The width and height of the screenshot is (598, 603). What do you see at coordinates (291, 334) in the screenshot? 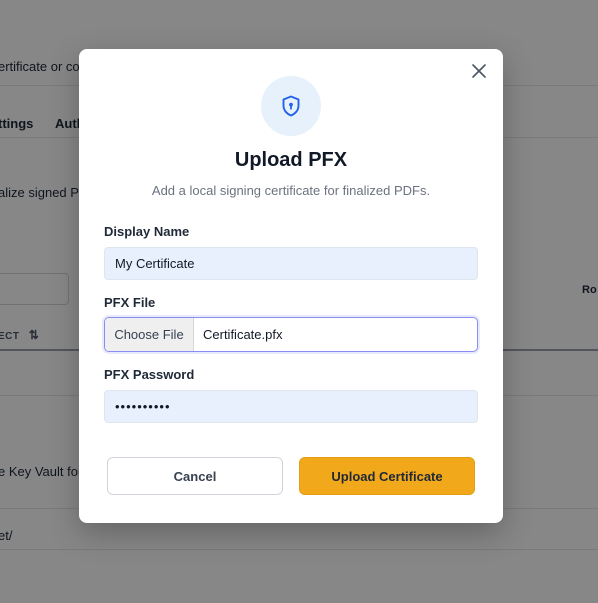
I see `pfx-file-input: Choose File Certificate.pfx` at bounding box center [291, 334].